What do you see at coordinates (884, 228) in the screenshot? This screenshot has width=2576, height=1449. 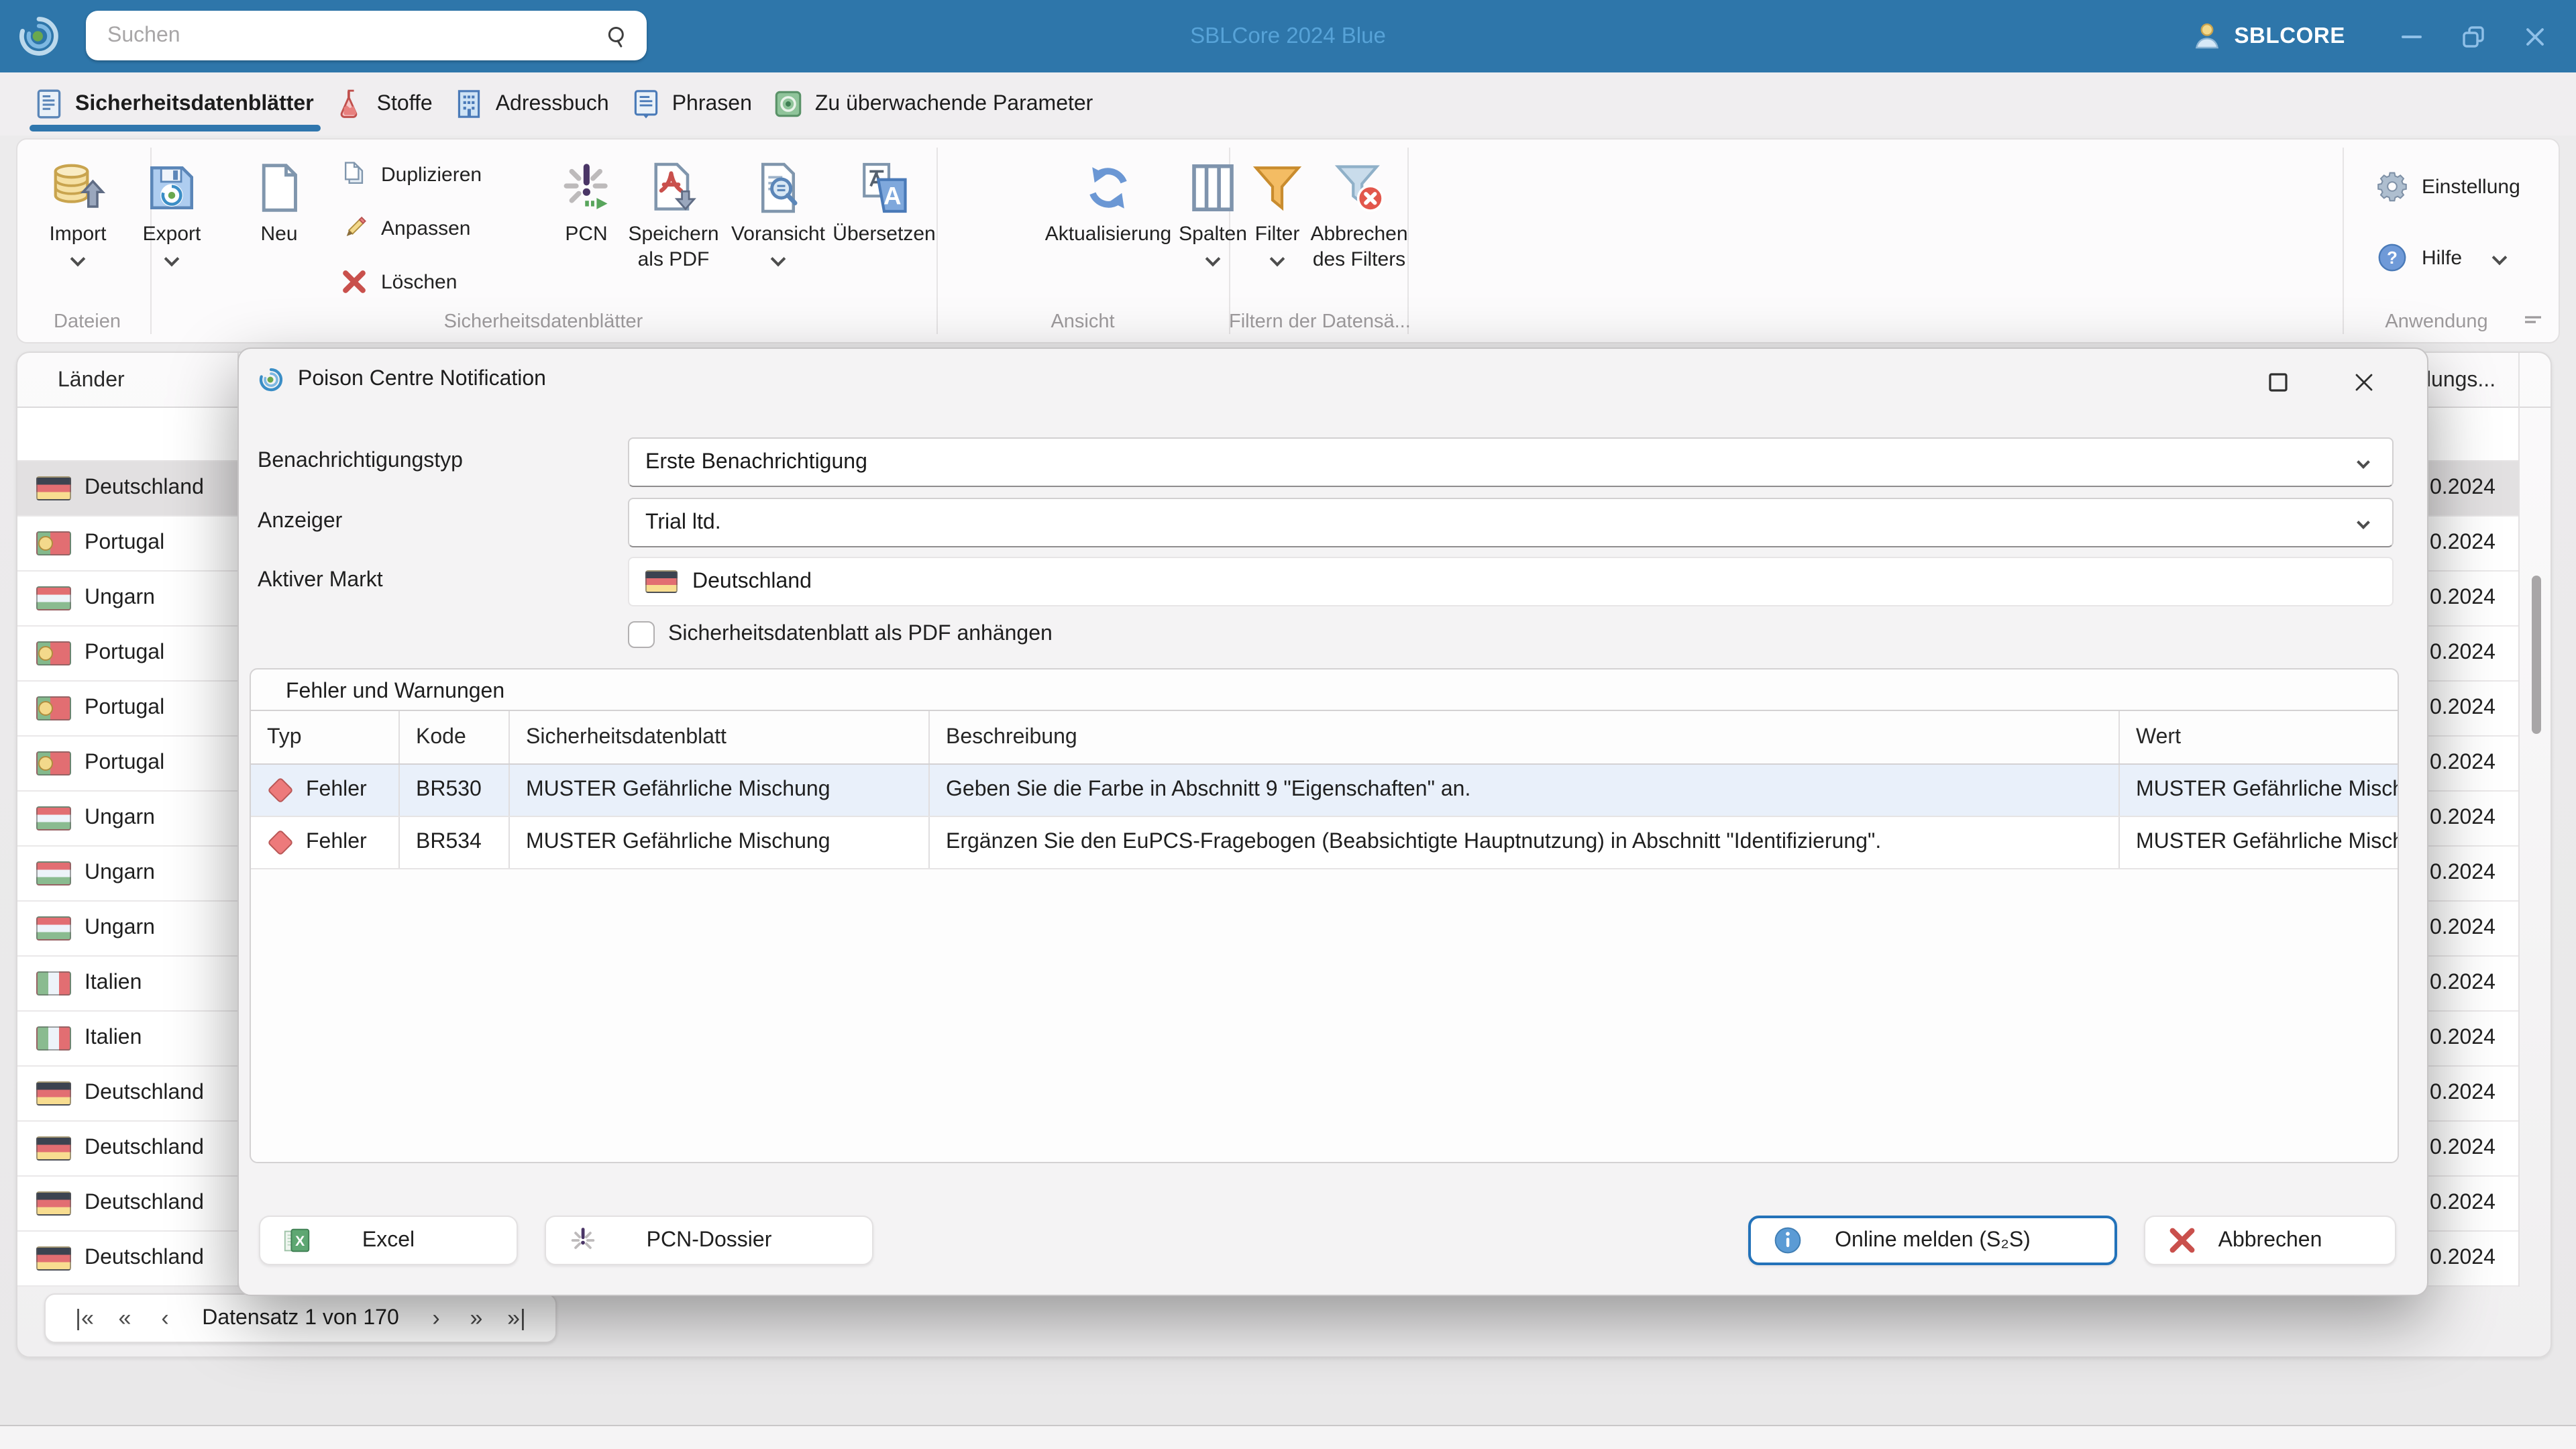 I see `uebersetzen-button: A Übersetzen` at bounding box center [884, 228].